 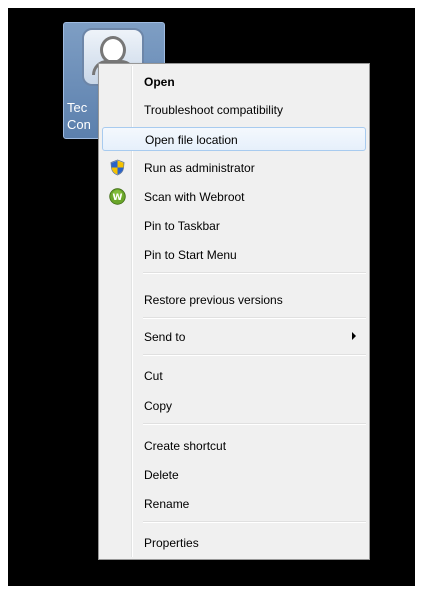 I want to click on menu-item-copy: Copy, so click(x=234, y=406).